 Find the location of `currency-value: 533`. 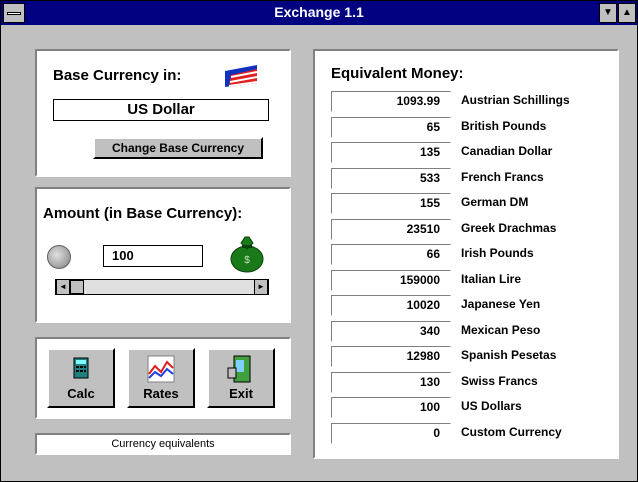

currency-value: 533 is located at coordinates (391, 178).